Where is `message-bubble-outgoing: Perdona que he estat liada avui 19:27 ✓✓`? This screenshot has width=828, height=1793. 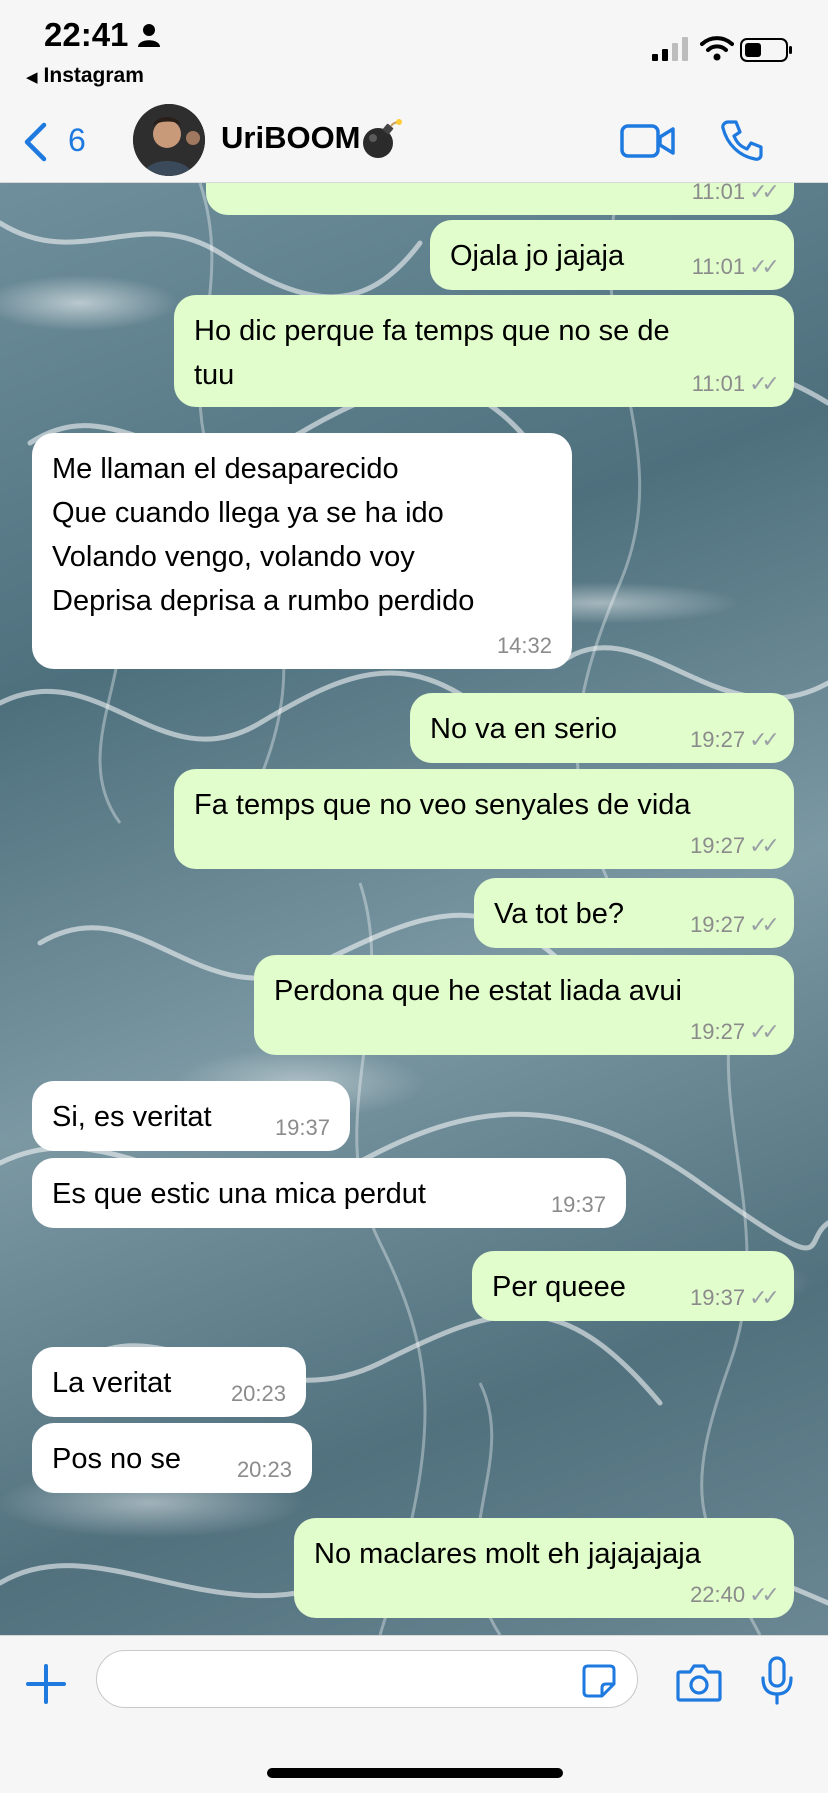 message-bubble-outgoing: Perdona que he estat liada avui 19:27 ✓✓ is located at coordinates (524, 1005).